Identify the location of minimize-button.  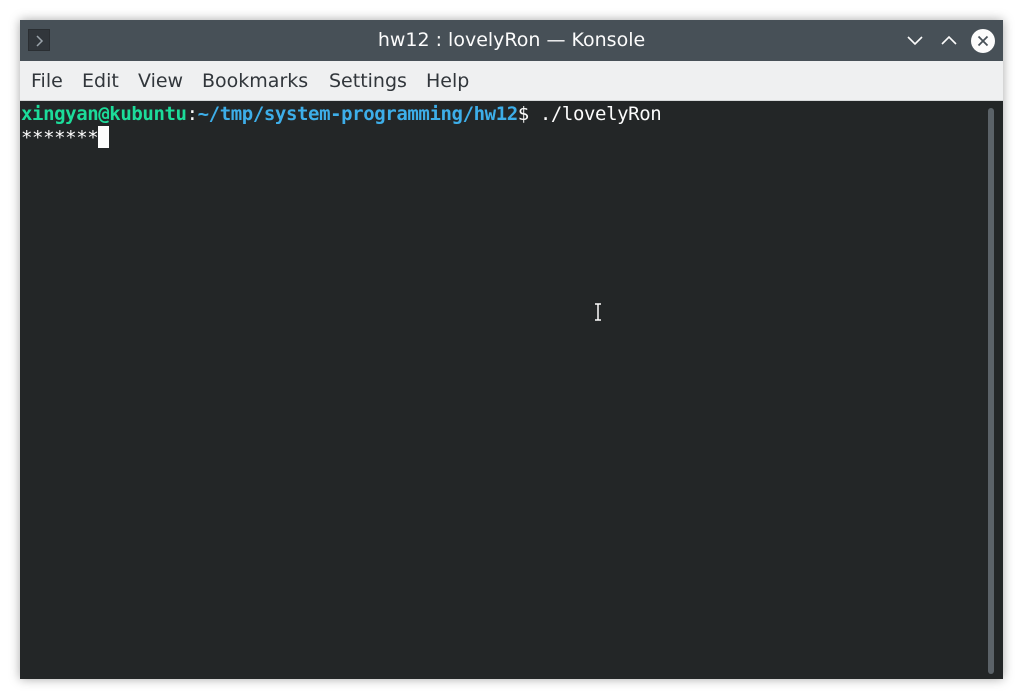
(915, 41).